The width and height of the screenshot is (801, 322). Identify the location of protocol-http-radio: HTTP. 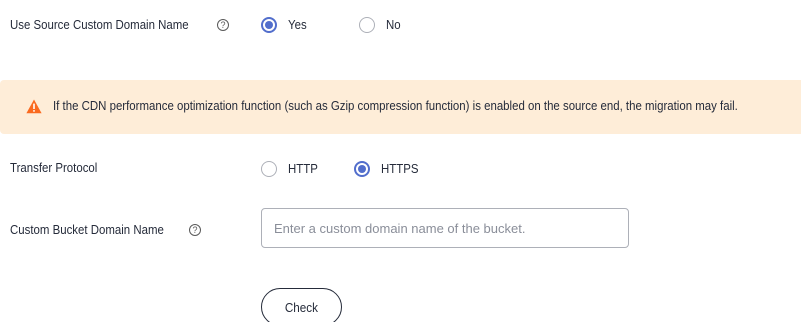
(291, 169).